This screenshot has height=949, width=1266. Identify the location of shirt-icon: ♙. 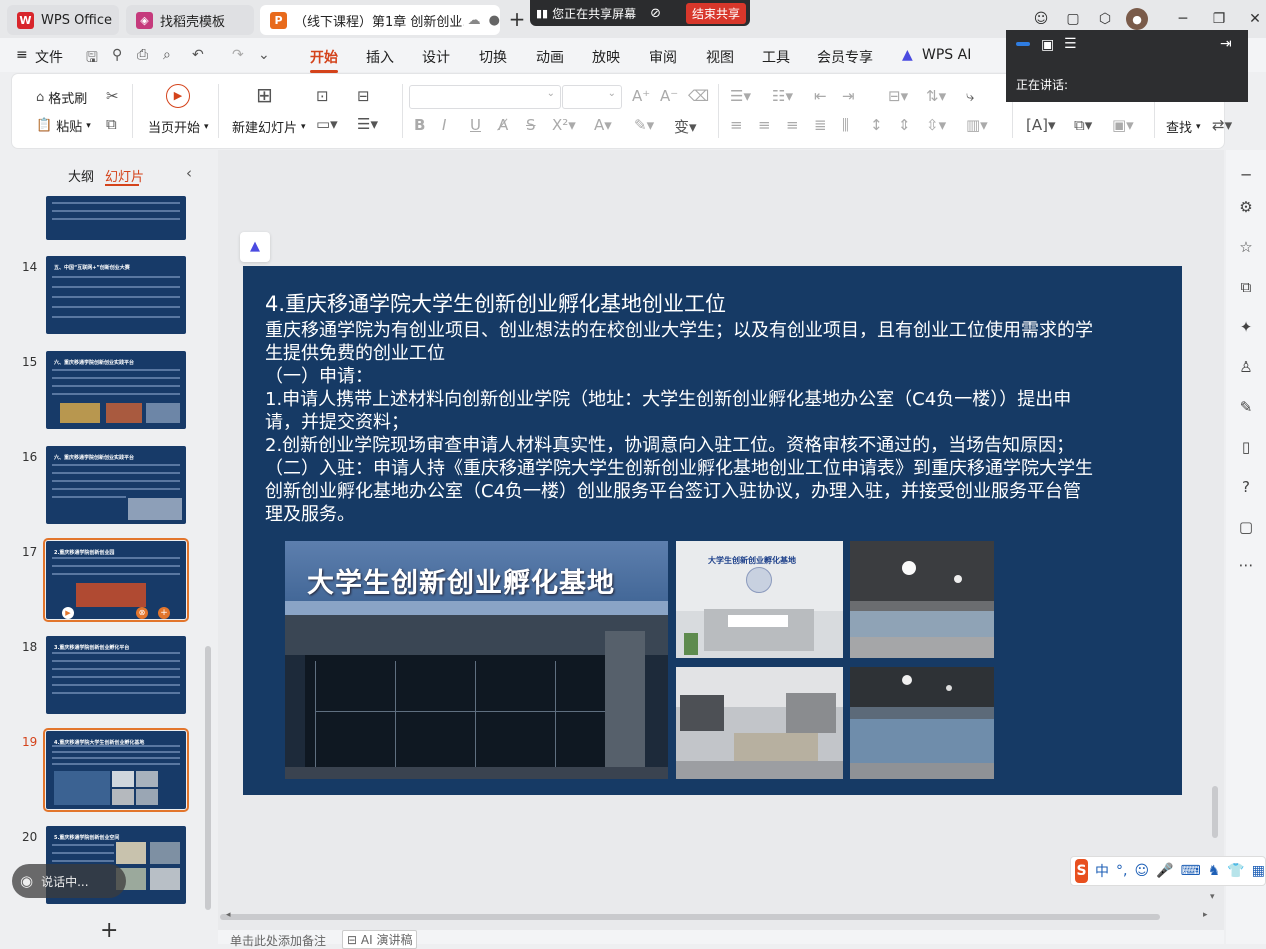
(1246, 367).